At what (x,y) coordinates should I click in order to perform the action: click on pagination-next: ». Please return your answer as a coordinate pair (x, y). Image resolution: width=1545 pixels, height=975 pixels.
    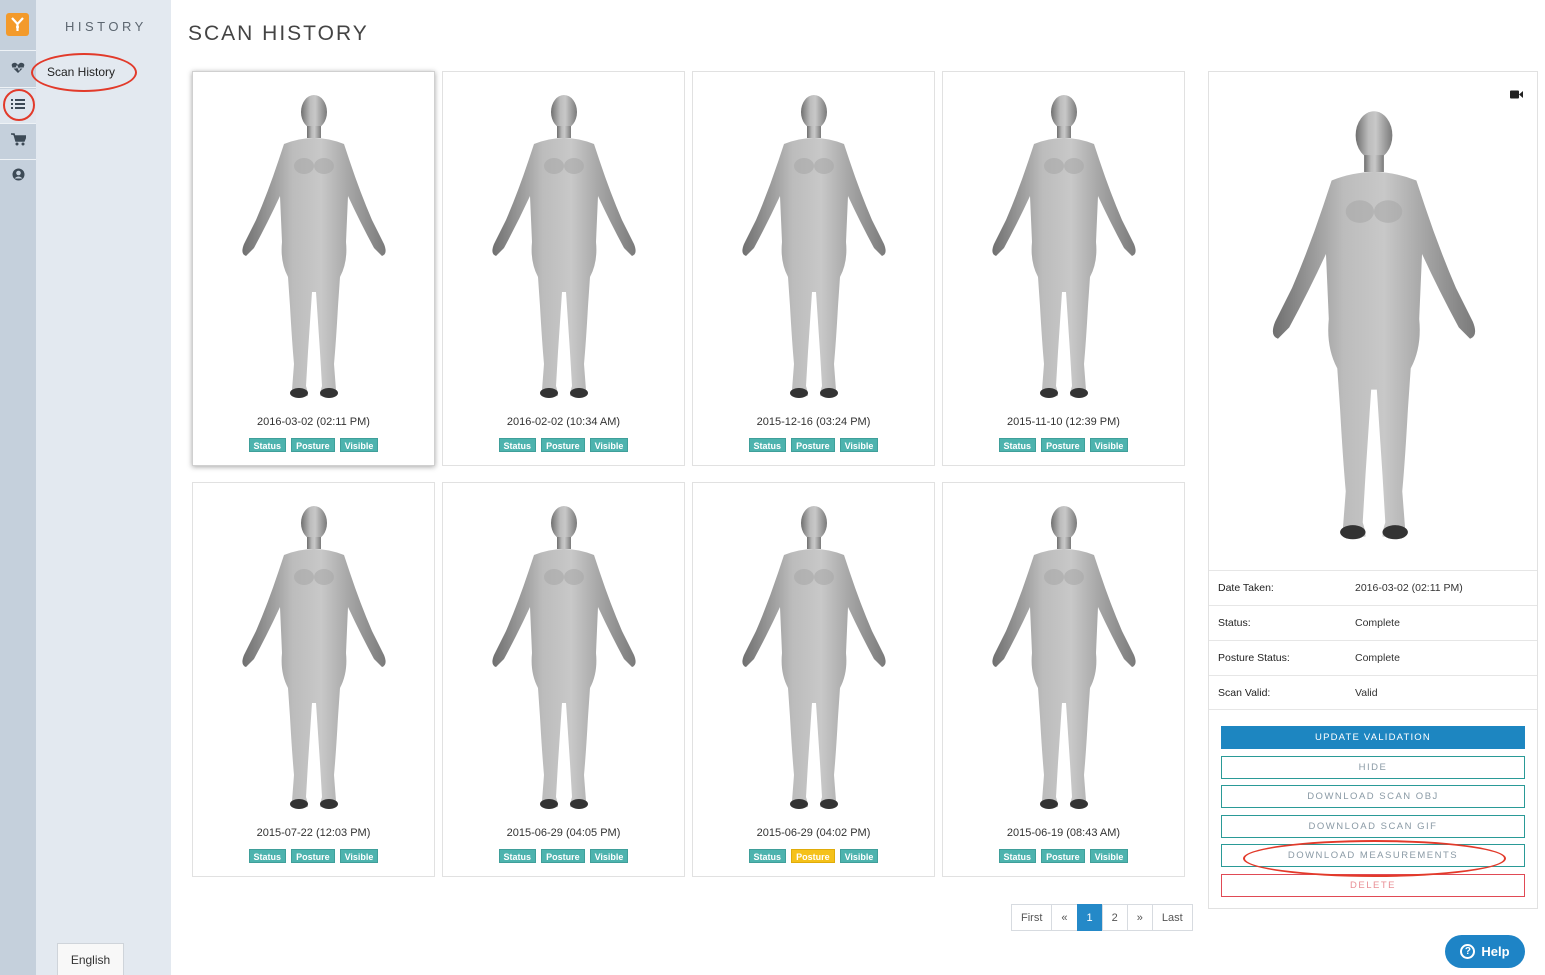
    Looking at the image, I should click on (1139, 917).